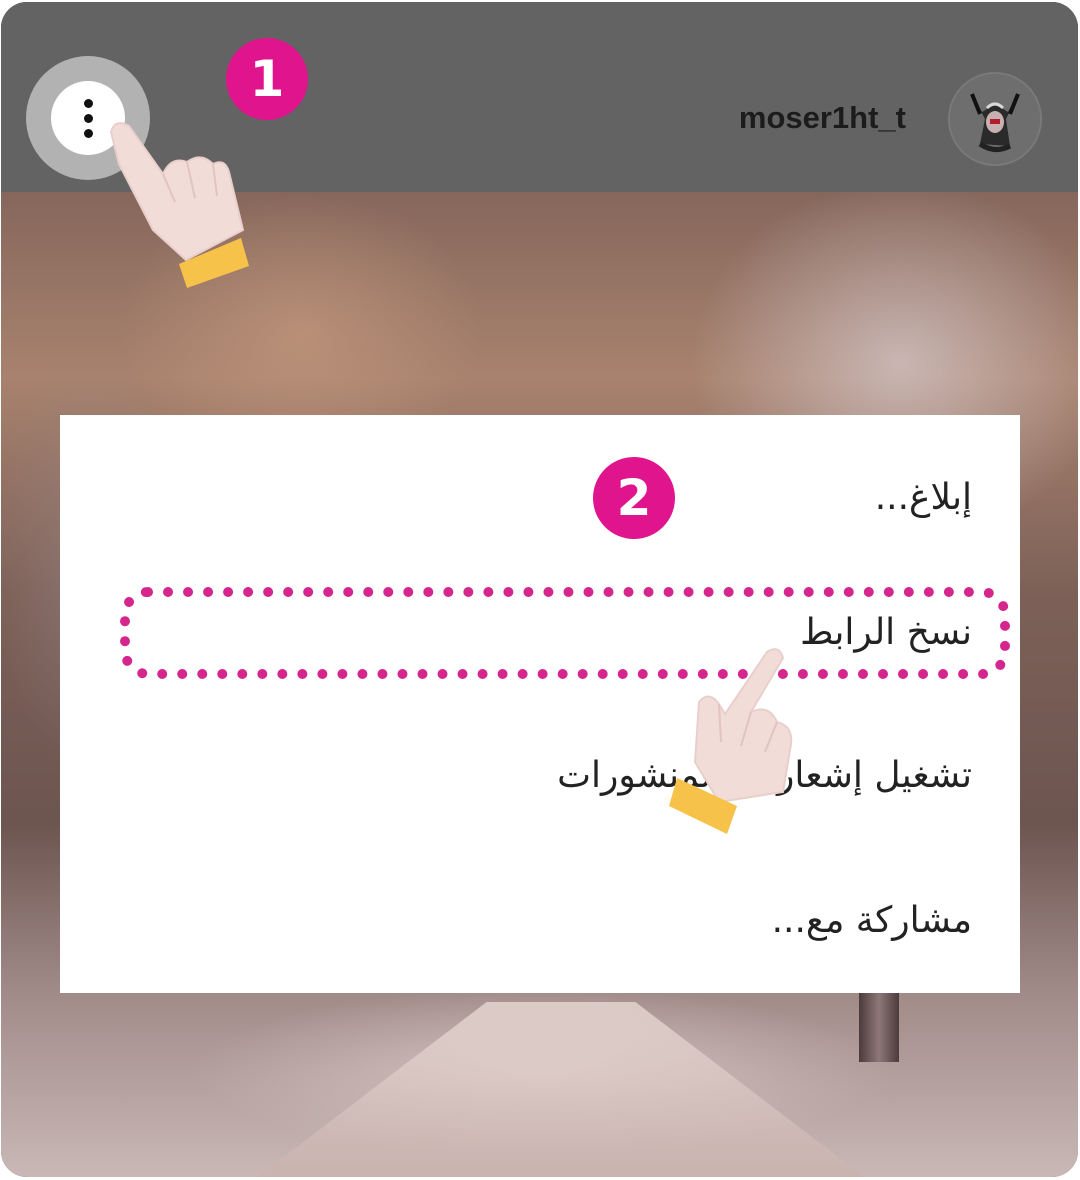  What do you see at coordinates (879, 1027) in the screenshot?
I see `tree-trunk` at bounding box center [879, 1027].